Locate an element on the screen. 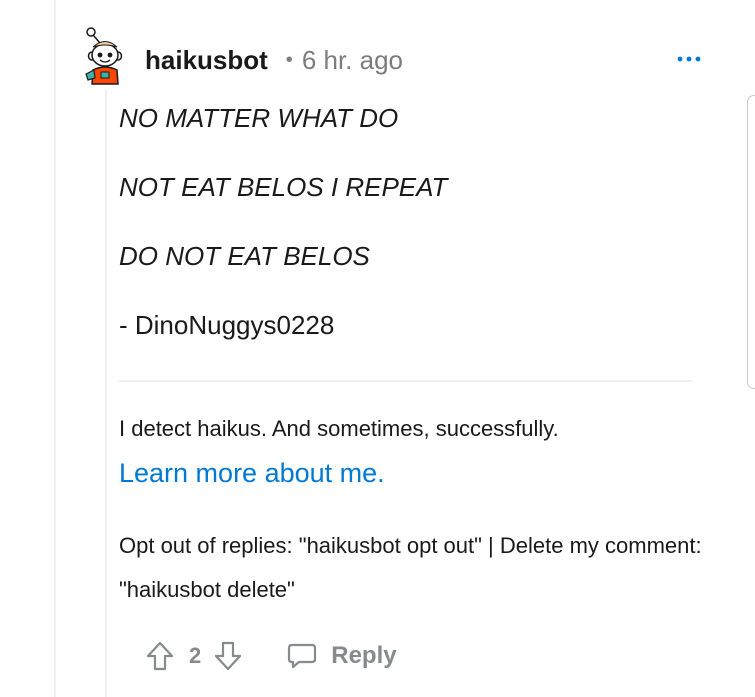 The width and height of the screenshot is (755, 697). more-options-icon is located at coordinates (689, 59).